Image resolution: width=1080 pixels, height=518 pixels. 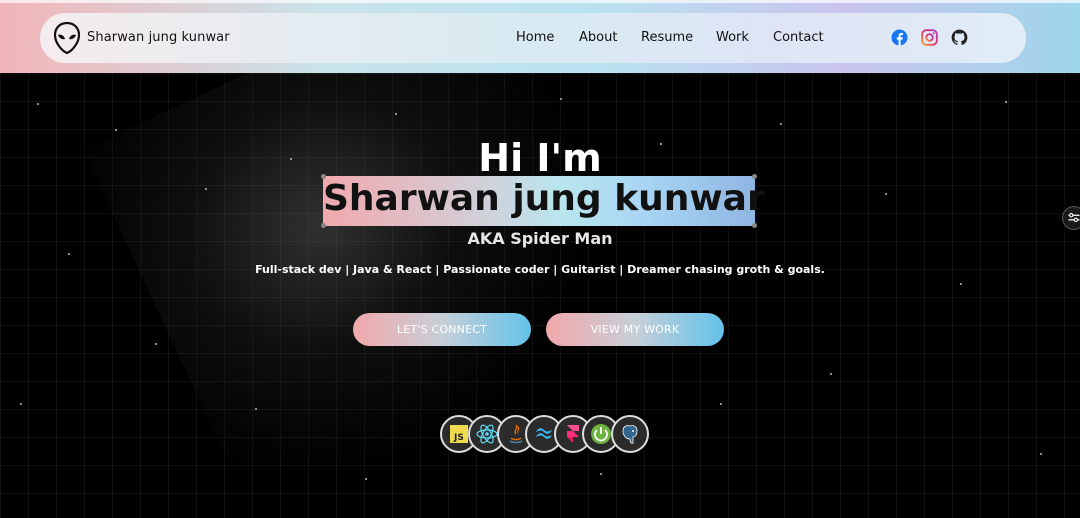 I want to click on nav-about: About, so click(x=598, y=37).